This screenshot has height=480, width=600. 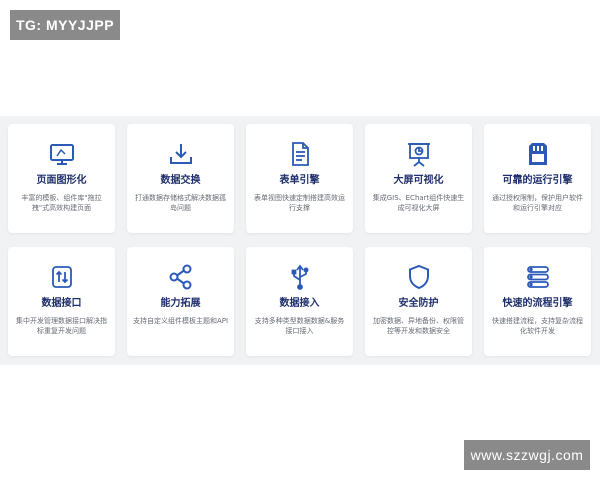 I want to click on card-desc: 支持多种类型数据数据&服务接口接入, so click(x=299, y=326).